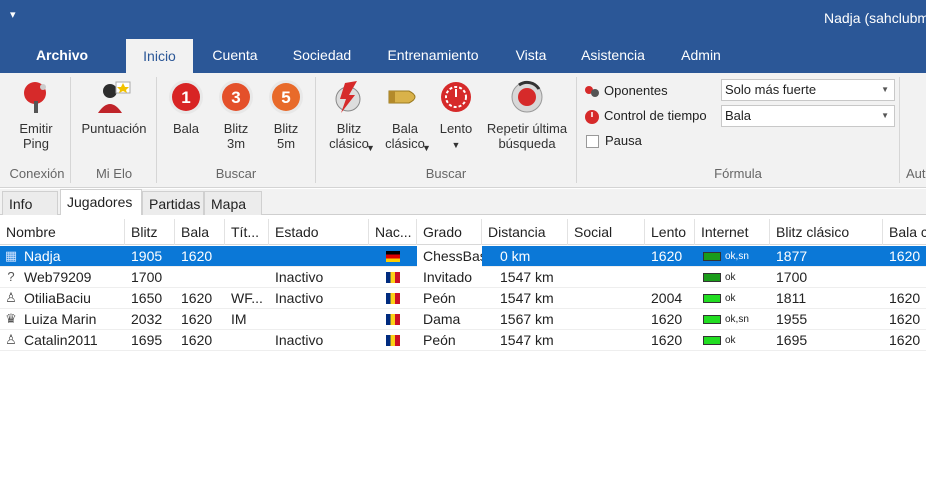 Image resolution: width=926 pixels, height=491 pixels. I want to click on cell-distancia: 1567 km, so click(527, 319).